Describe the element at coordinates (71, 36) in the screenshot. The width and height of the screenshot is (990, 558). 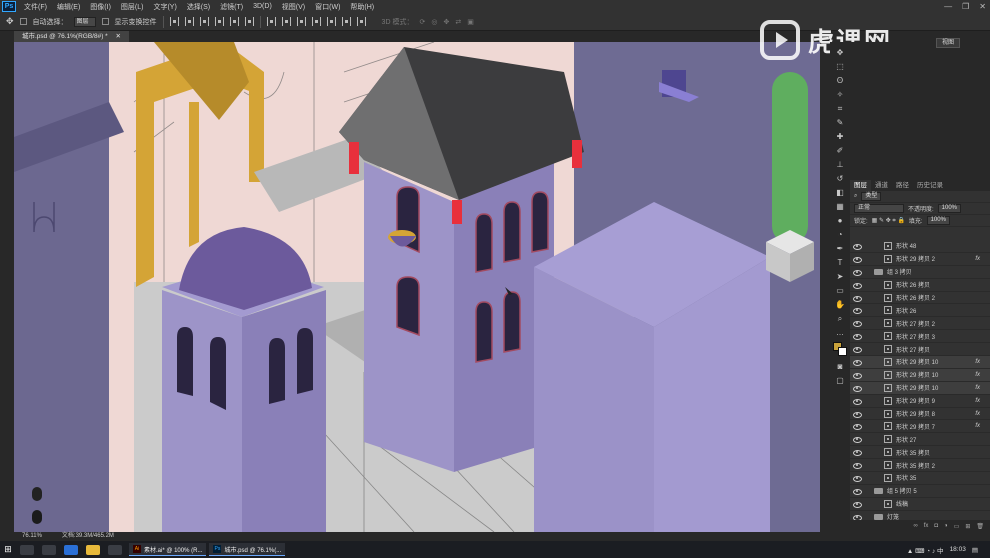
I see `document-tab: 城市.psd @ 76.1%(RGB/8#) * ✕` at that location.